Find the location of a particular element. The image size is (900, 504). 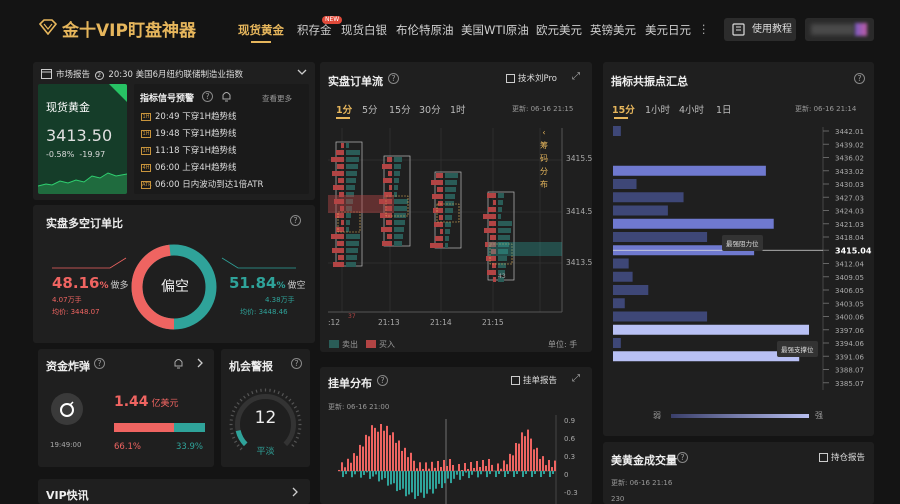

signal-item: 1H 20:49 下穿1H趋势线 is located at coordinates (189, 116).